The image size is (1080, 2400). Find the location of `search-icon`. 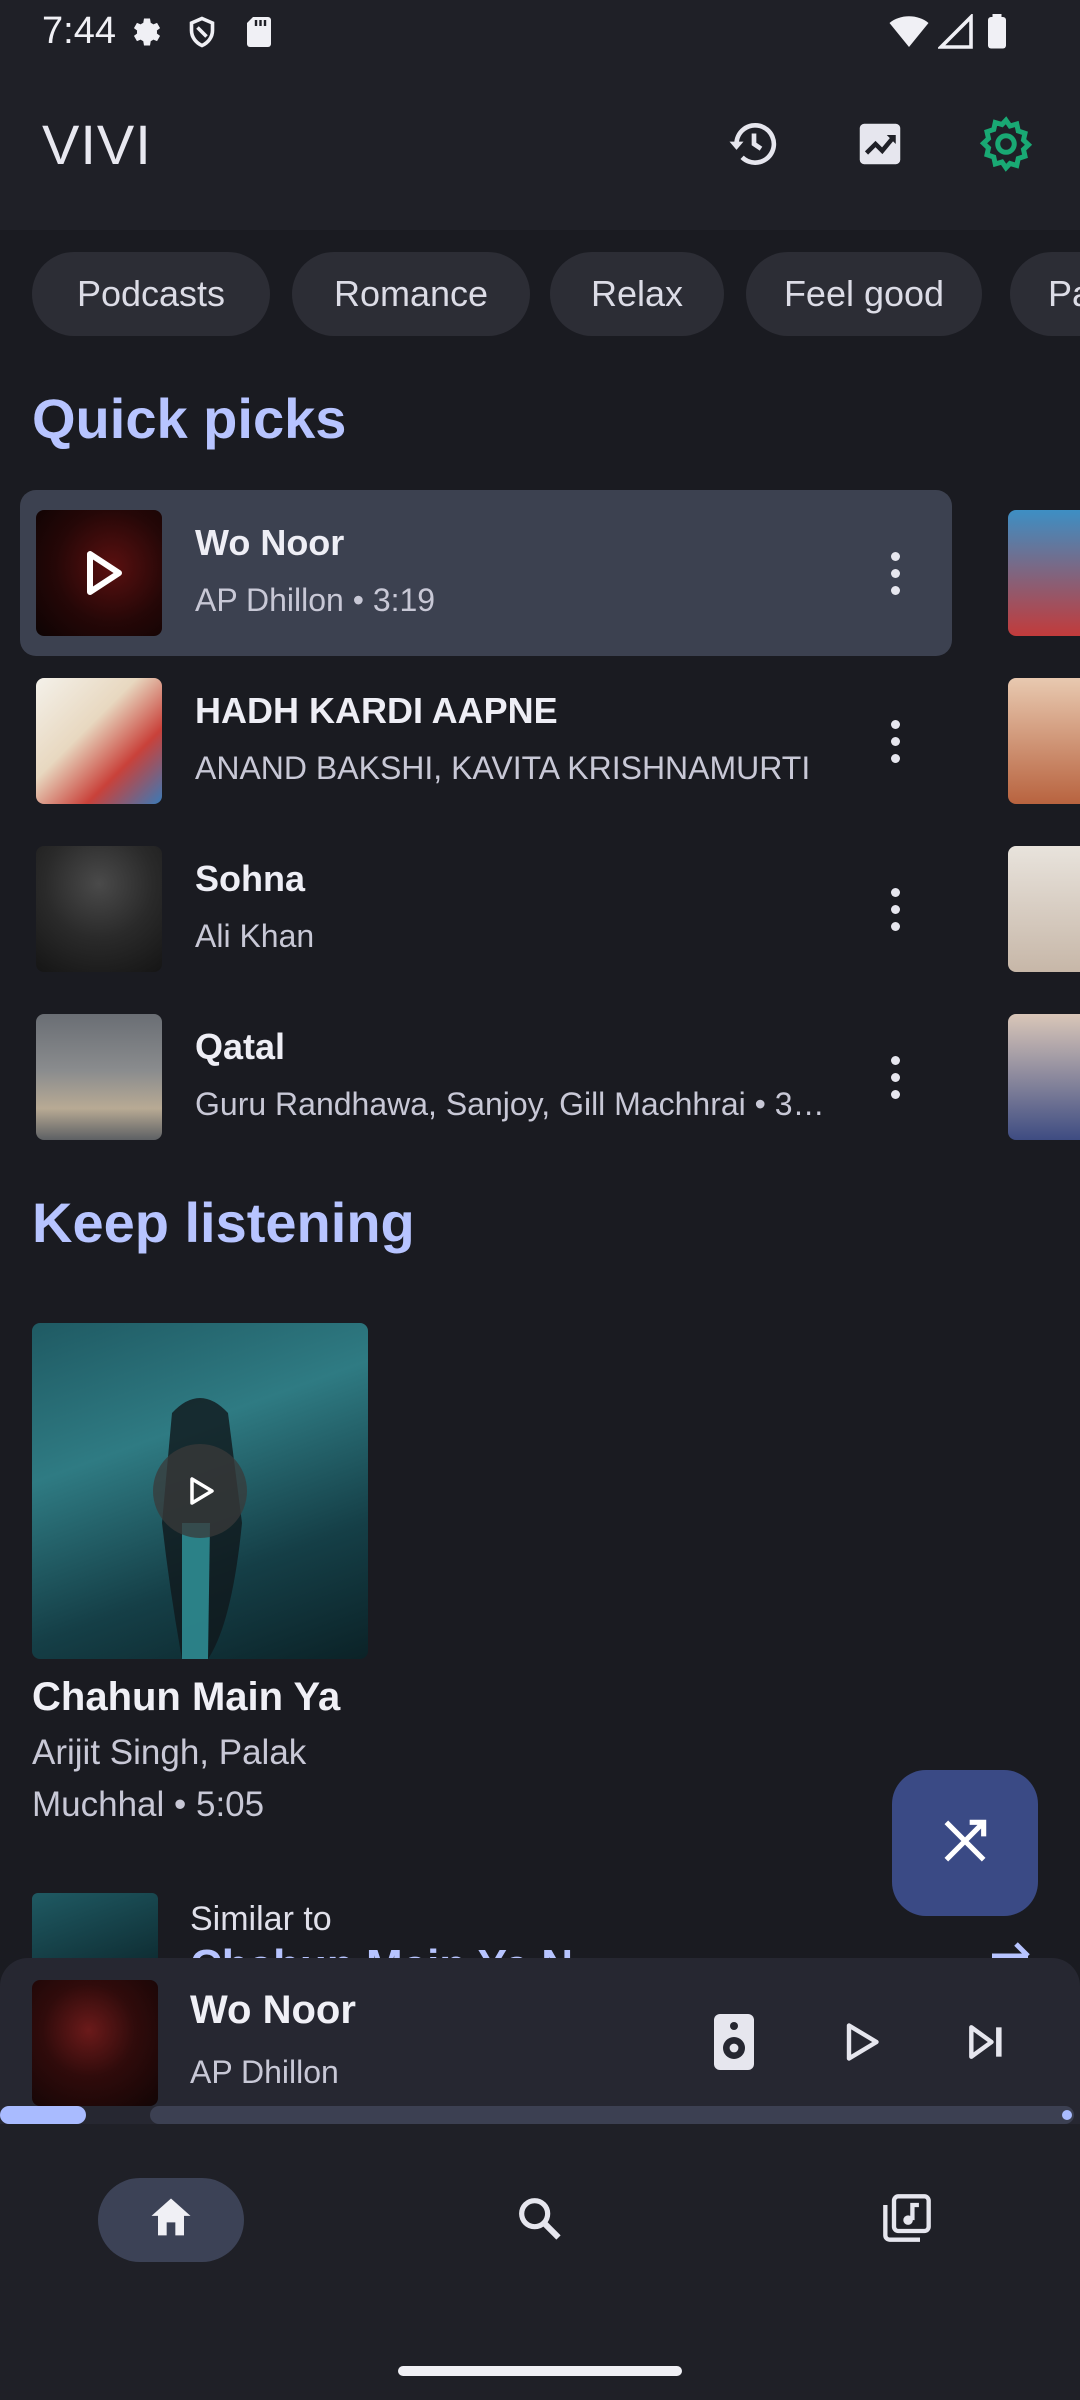

search-icon is located at coordinates (539, 2220).